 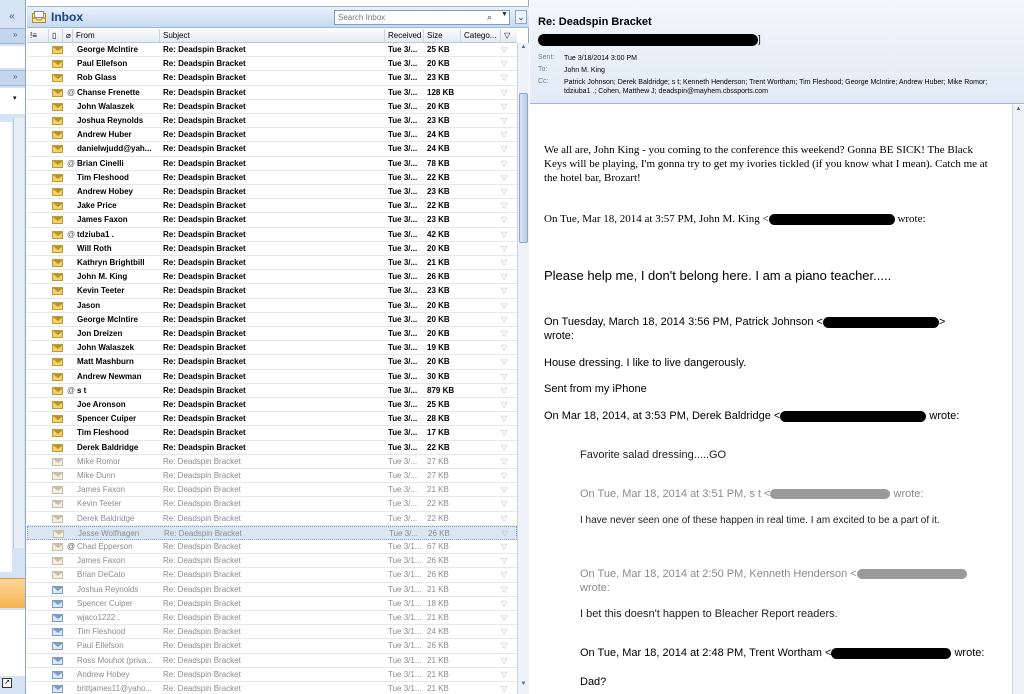 What do you see at coordinates (68, 36) in the screenshot?
I see `attachment-column-icon: ⌀` at bounding box center [68, 36].